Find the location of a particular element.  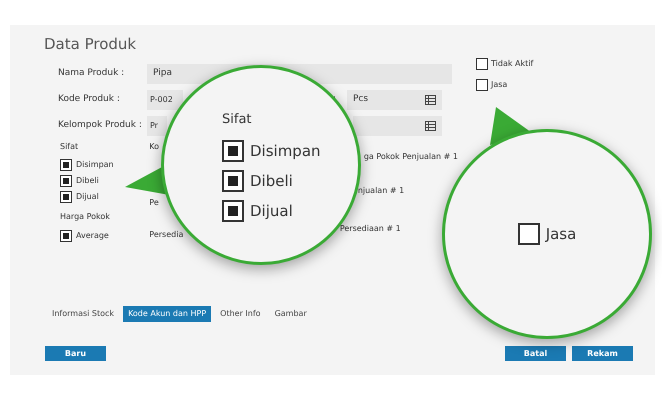

new-button: Baru is located at coordinates (75, 353).